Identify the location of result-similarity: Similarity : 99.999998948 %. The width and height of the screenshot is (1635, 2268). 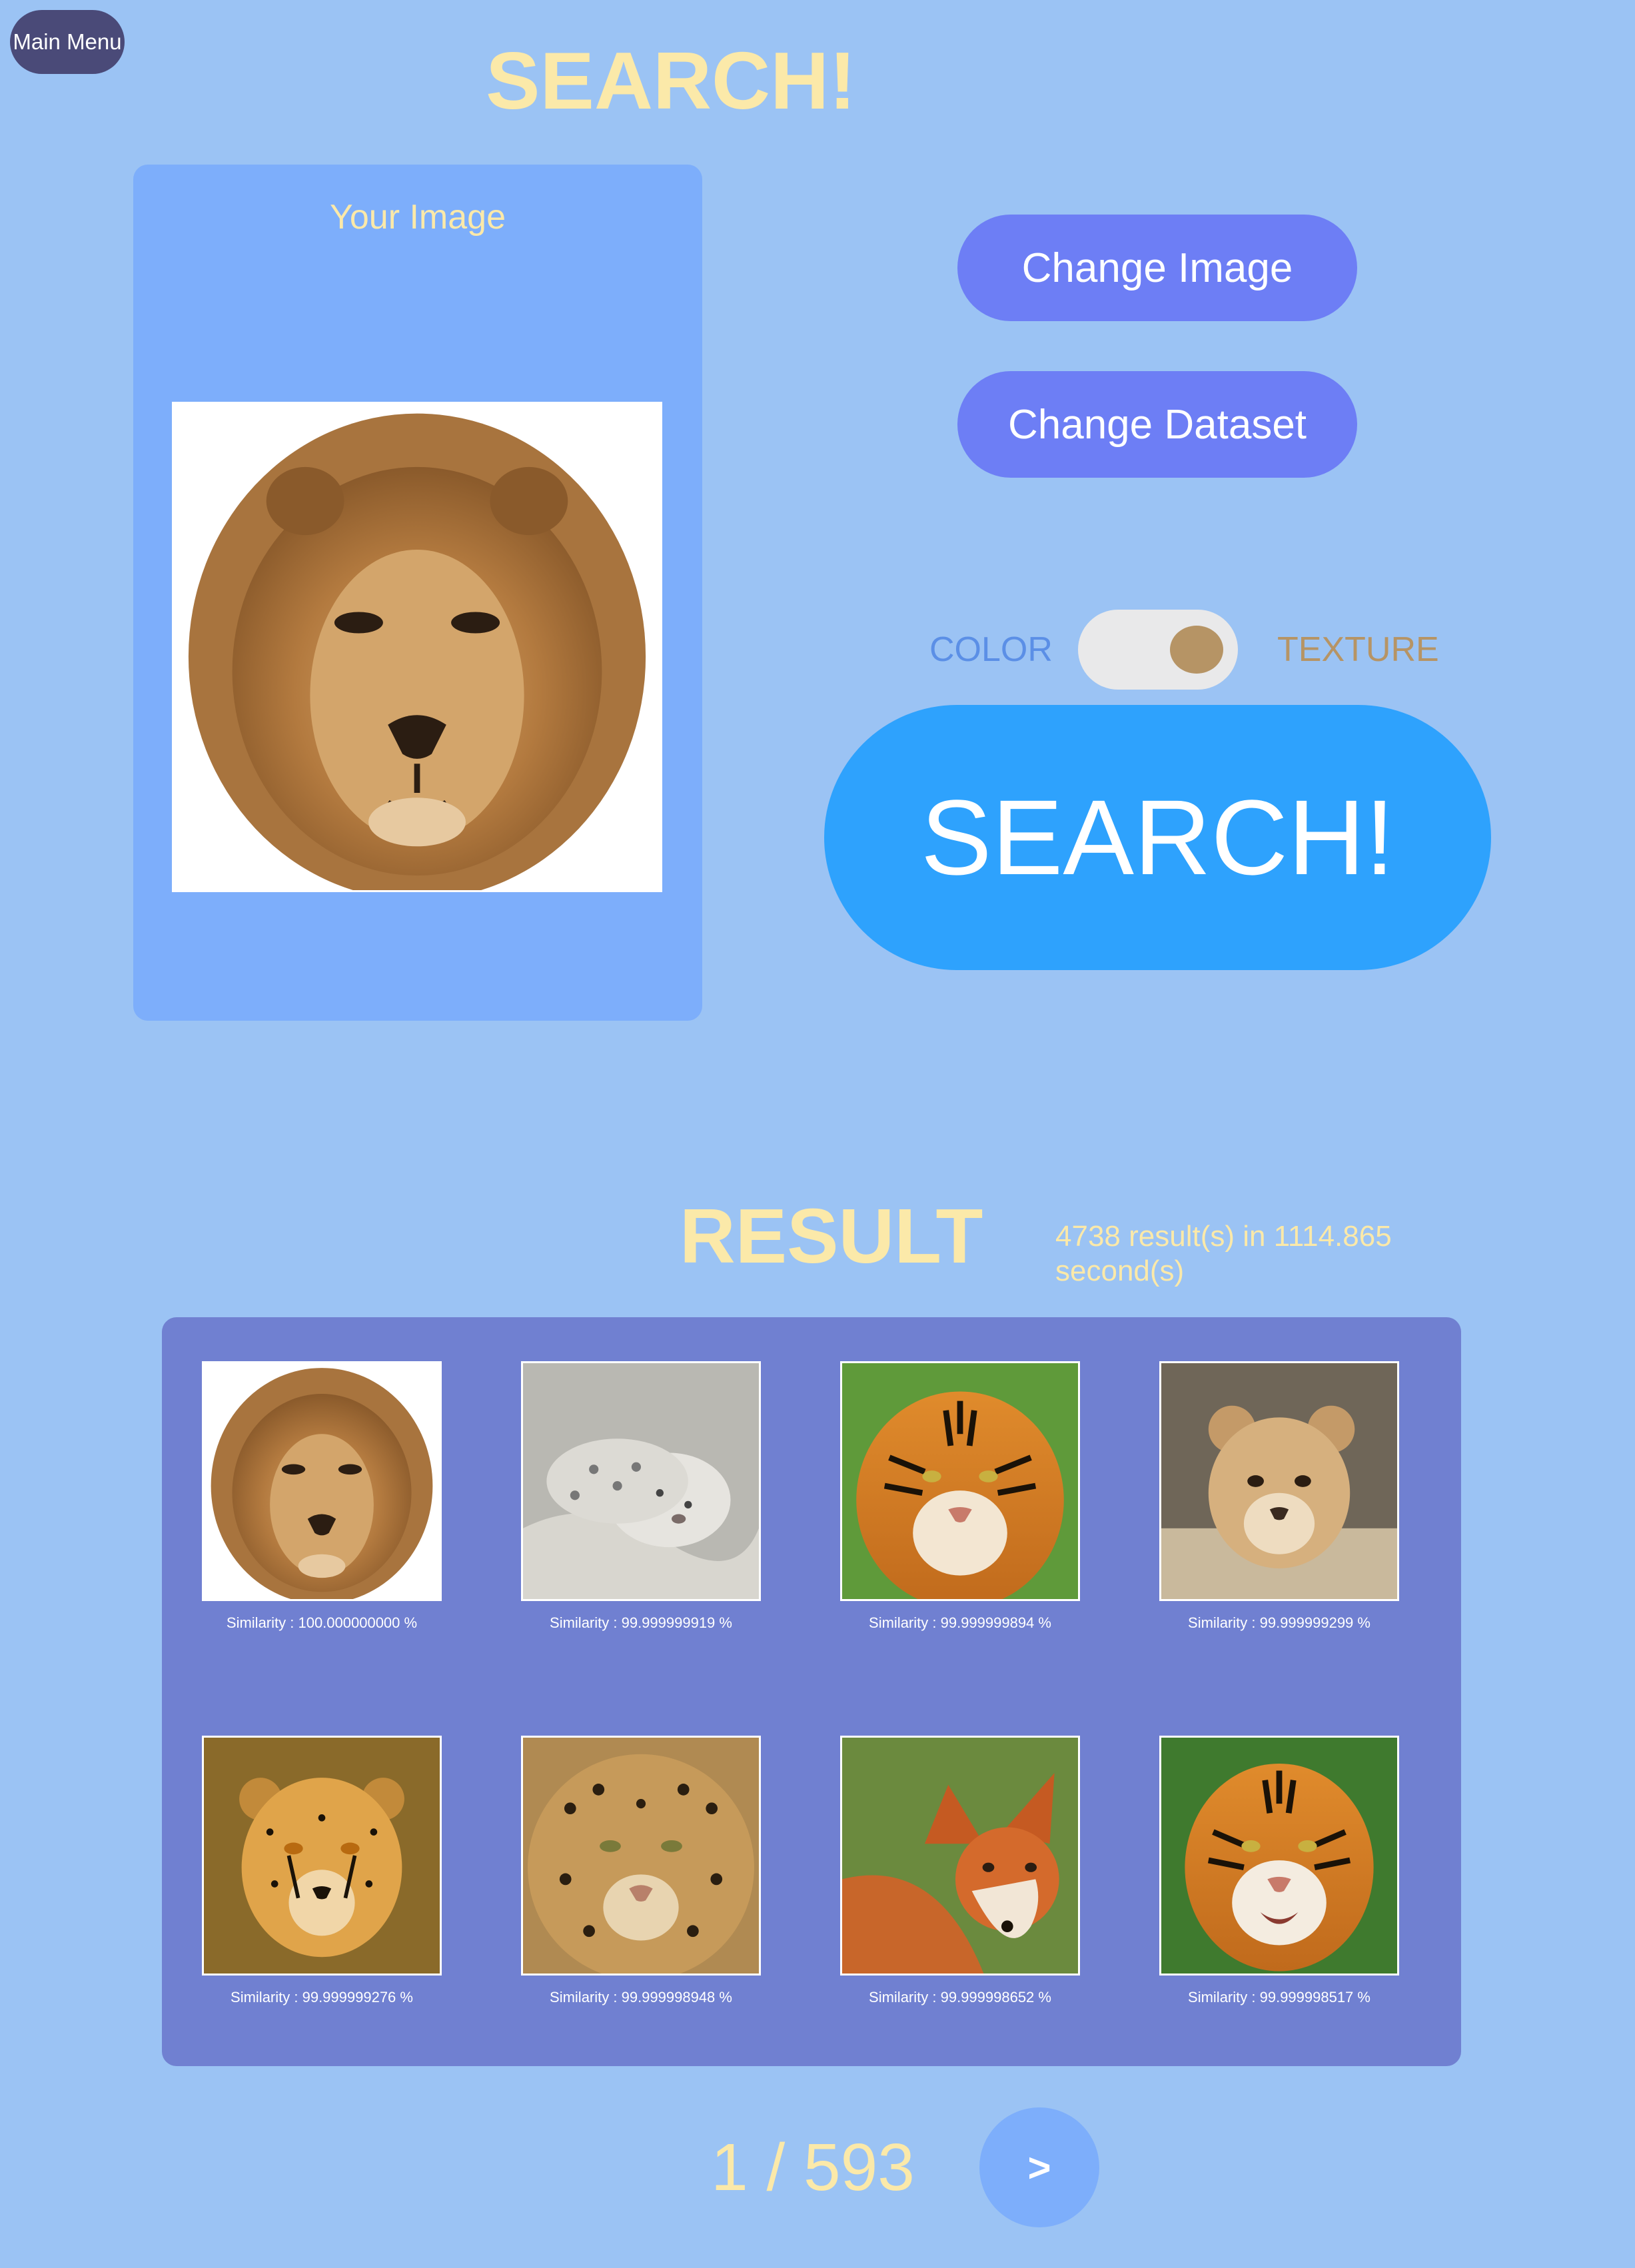
(641, 1997).